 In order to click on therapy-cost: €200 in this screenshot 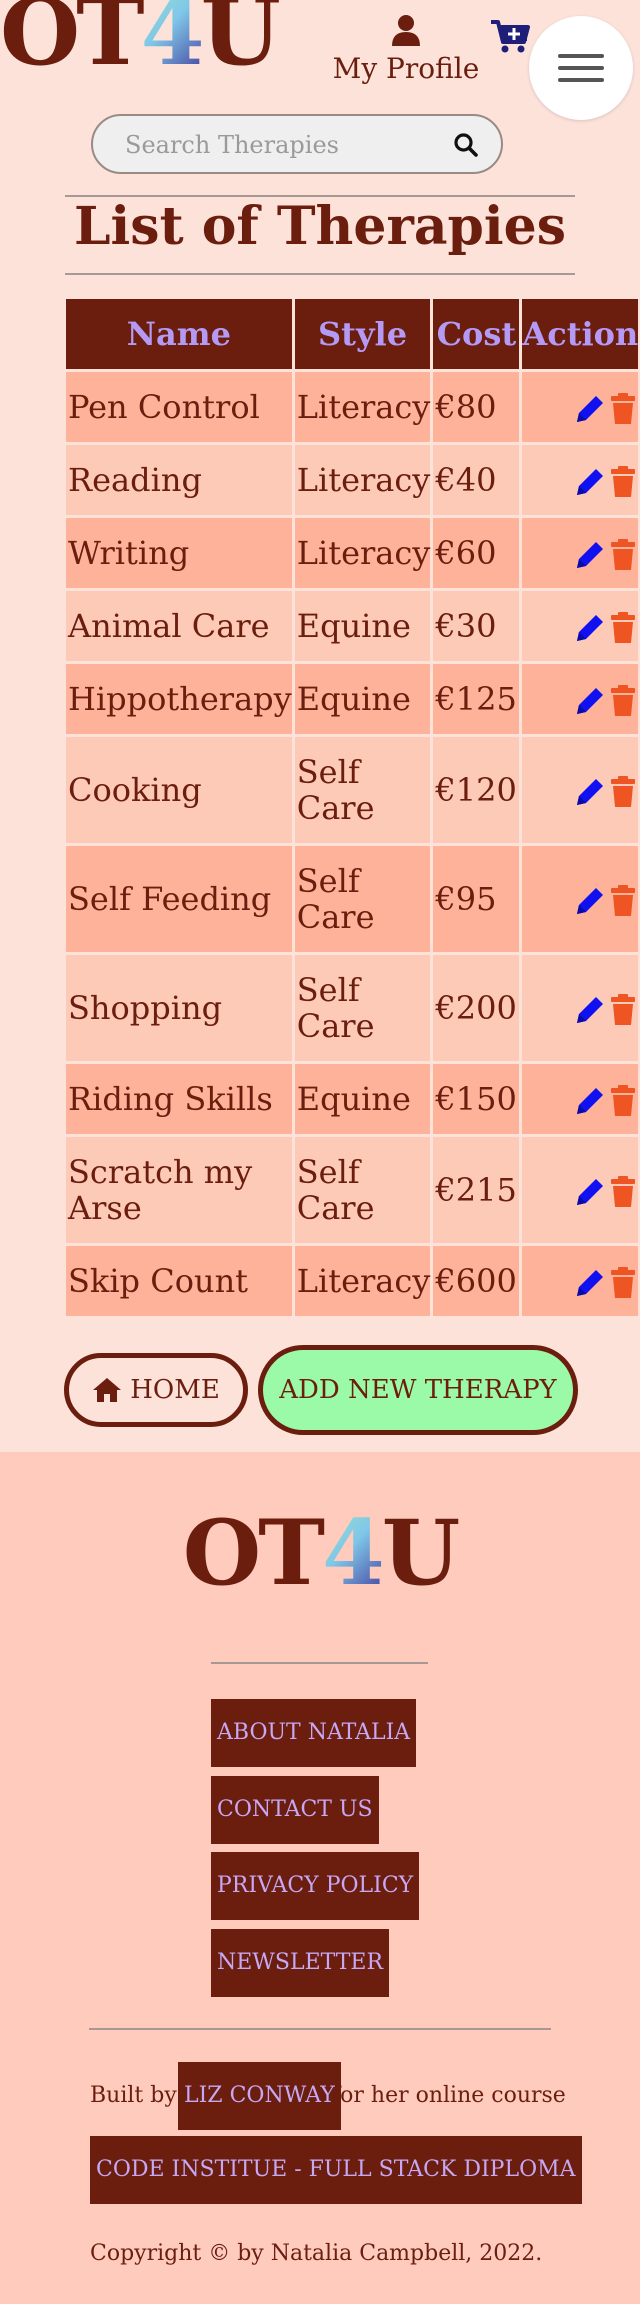, I will do `click(476, 1008)`.